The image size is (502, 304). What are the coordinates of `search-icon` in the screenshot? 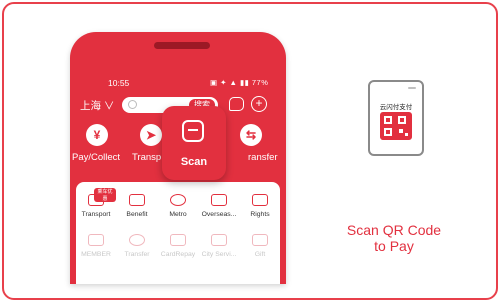 It's located at (132, 104).